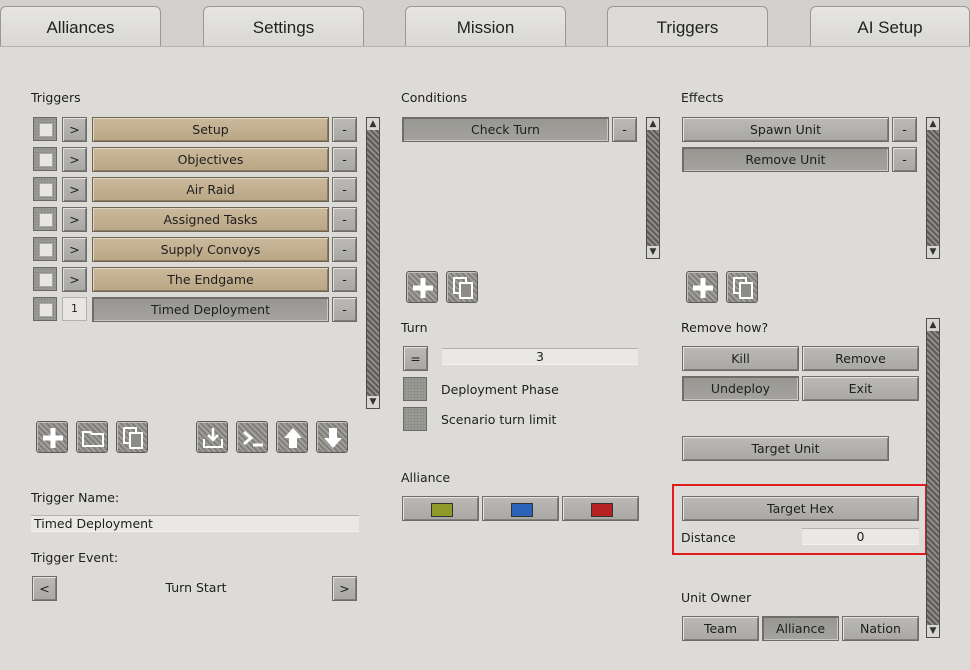  I want to click on remove-how-exit-button: Exit, so click(860, 388).